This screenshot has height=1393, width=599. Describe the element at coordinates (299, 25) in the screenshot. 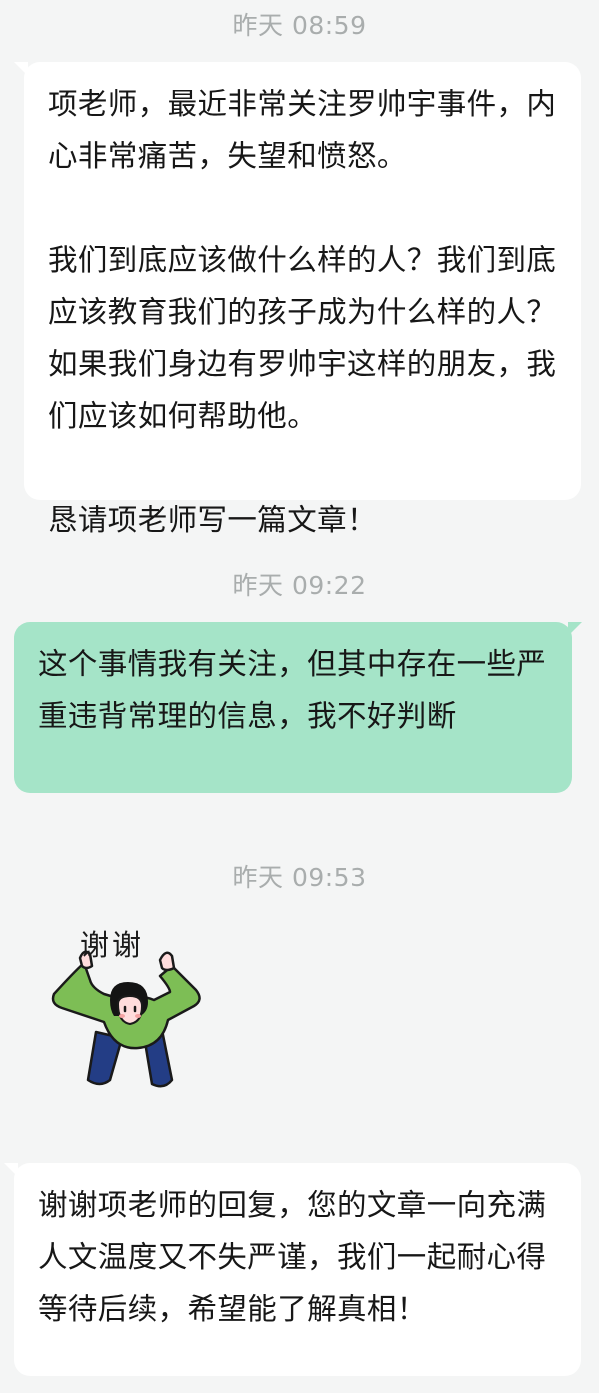

I see `timestamp: 昨天 08:59` at that location.